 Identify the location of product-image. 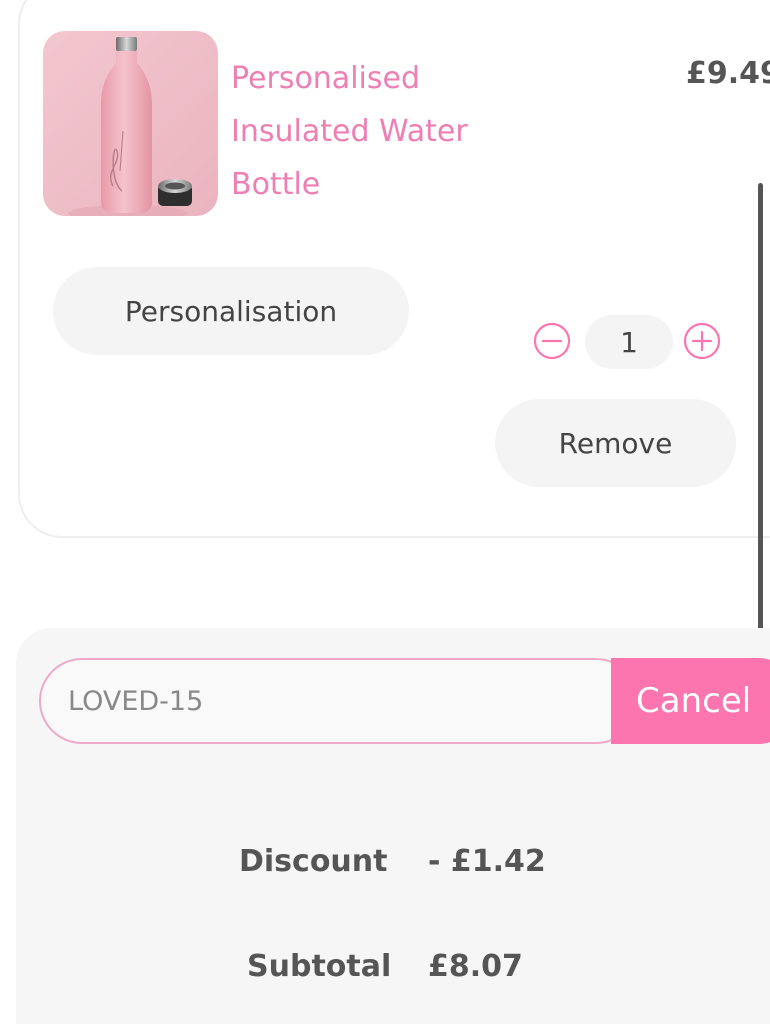
(130, 123).